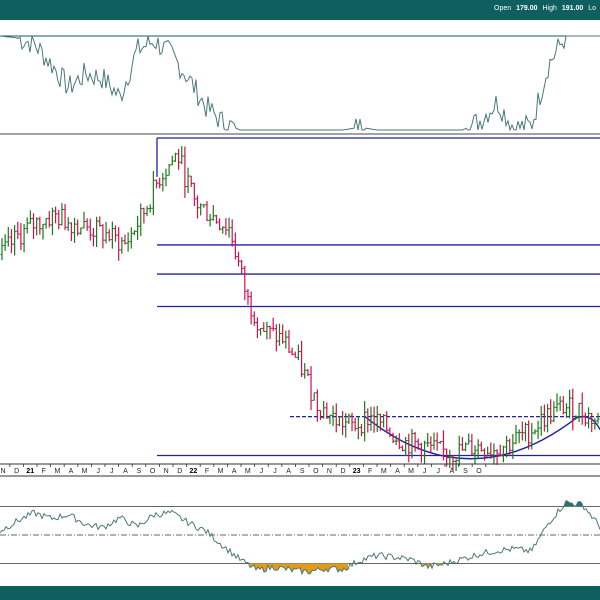 This screenshot has height=600, width=600. I want to click on bottom-indicator-panel, so click(300, 537).